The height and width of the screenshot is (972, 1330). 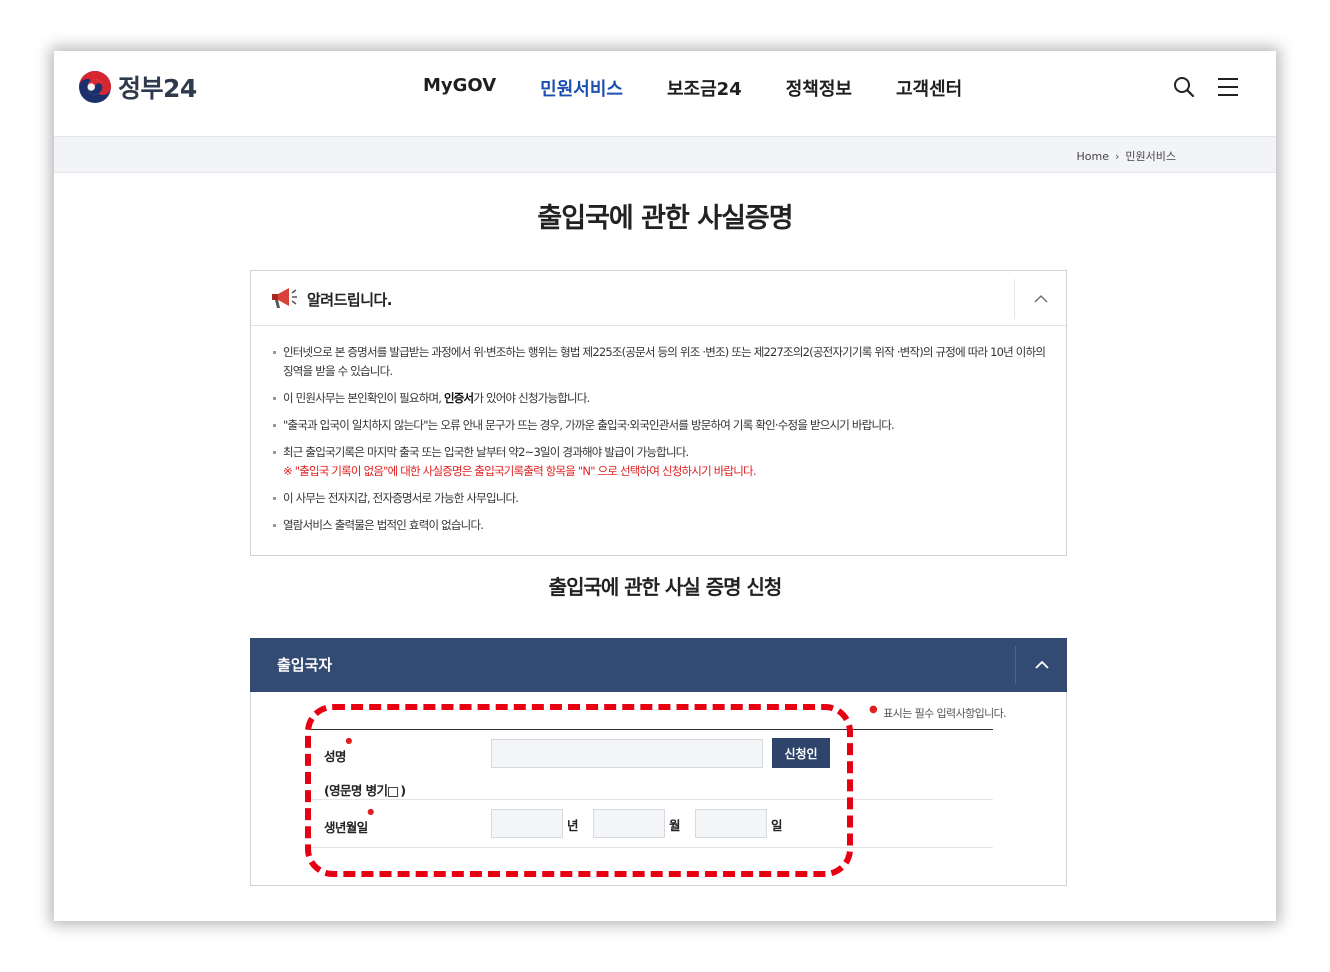 What do you see at coordinates (581, 88) in the screenshot?
I see `nav-civil-service: 민원서비스` at bounding box center [581, 88].